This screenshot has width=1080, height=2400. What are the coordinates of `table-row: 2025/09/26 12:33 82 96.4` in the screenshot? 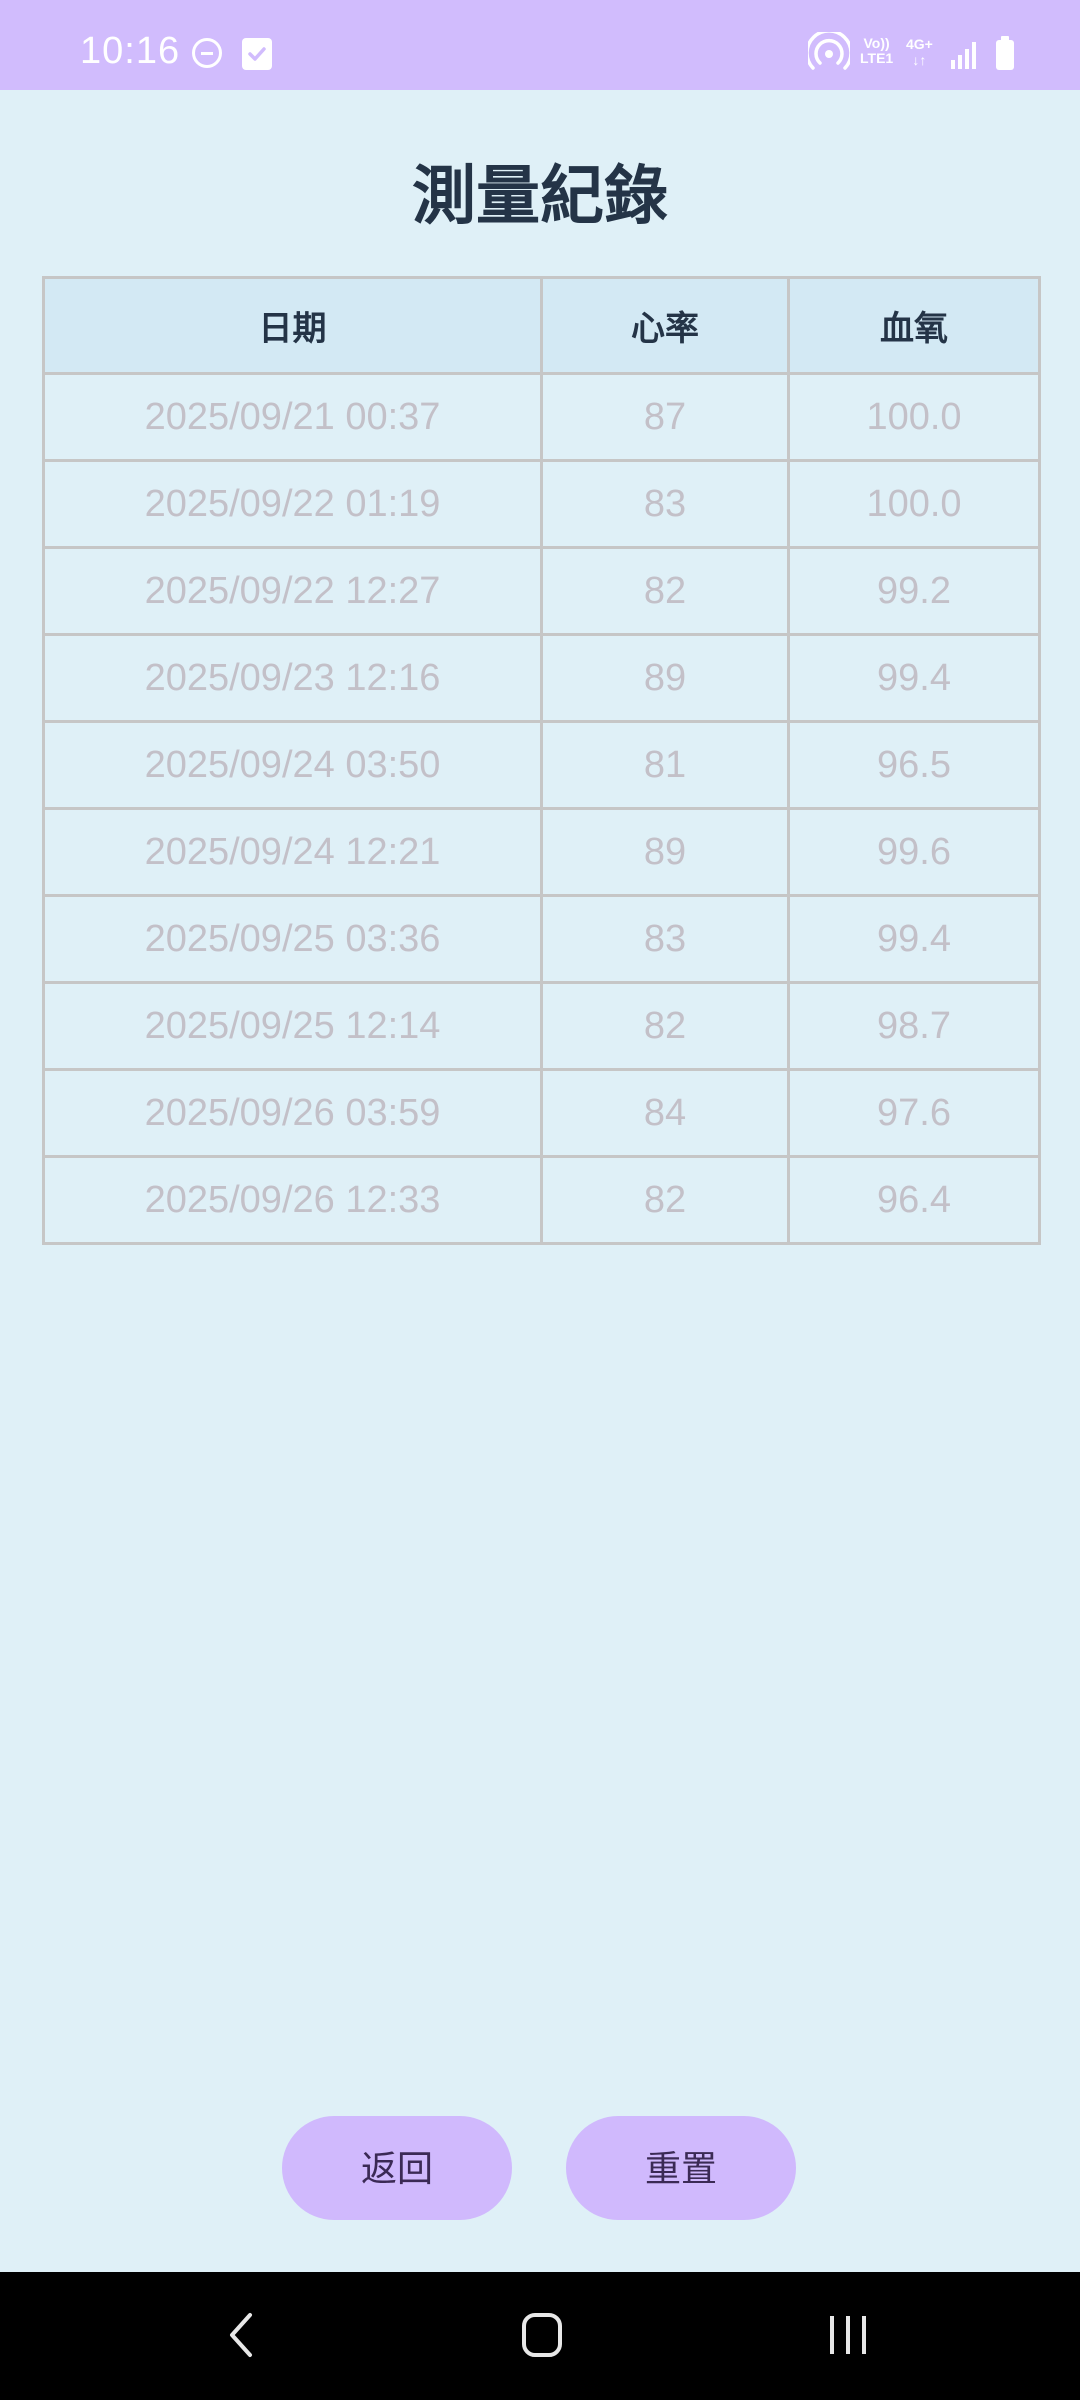 It's located at (541, 1200).